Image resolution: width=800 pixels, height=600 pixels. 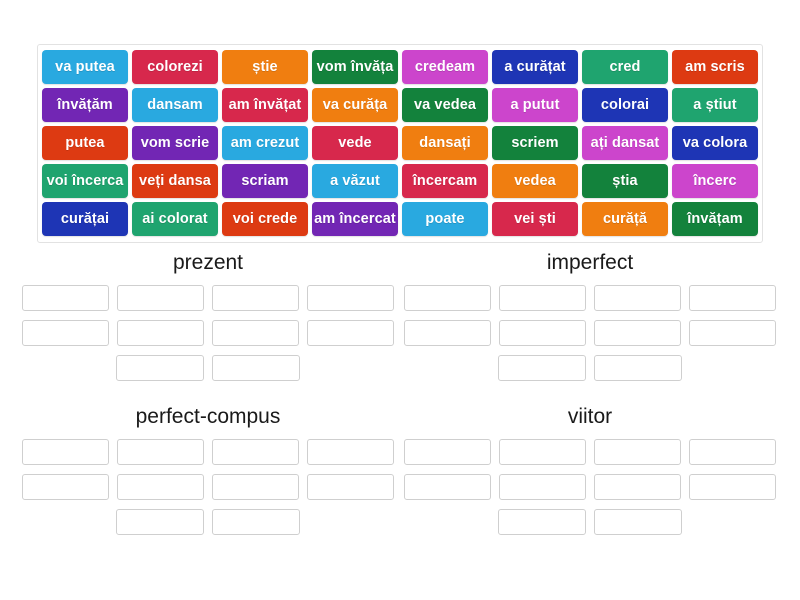 What do you see at coordinates (535, 105) in the screenshot?
I see `word-tile: a putut` at bounding box center [535, 105].